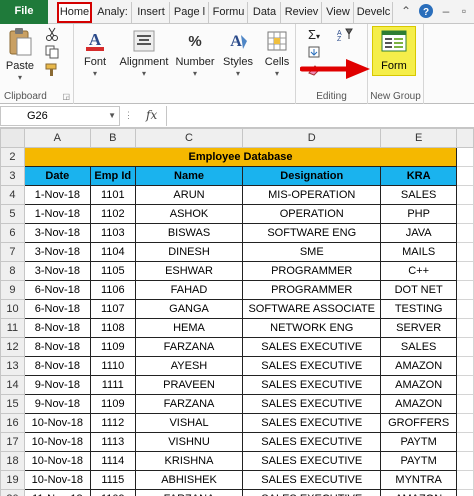  Describe the element at coordinates (312, 176) in the screenshot. I see `header-designation: Designation` at that location.